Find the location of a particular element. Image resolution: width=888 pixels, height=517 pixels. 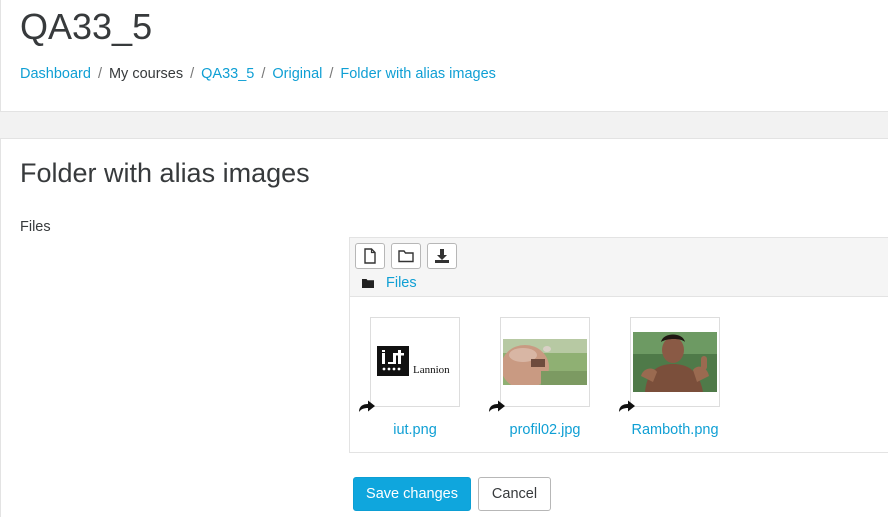

iut-logo-image: Lannion is located at coordinates (413, 361).